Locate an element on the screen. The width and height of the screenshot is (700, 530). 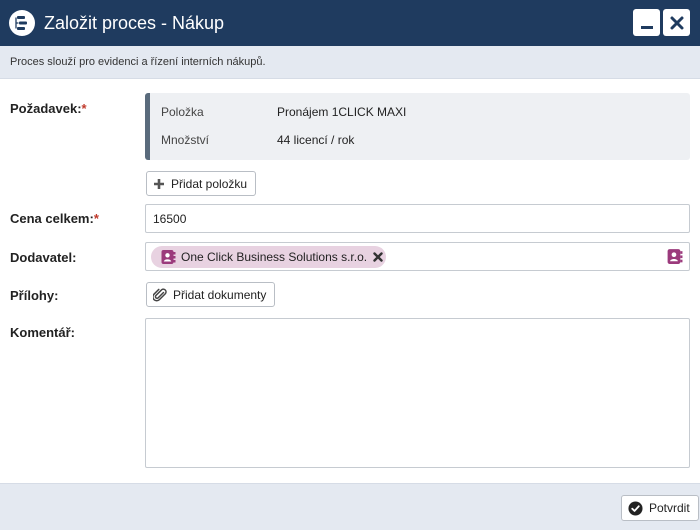
confirm-label: Potvrdit is located at coordinates (669, 508).